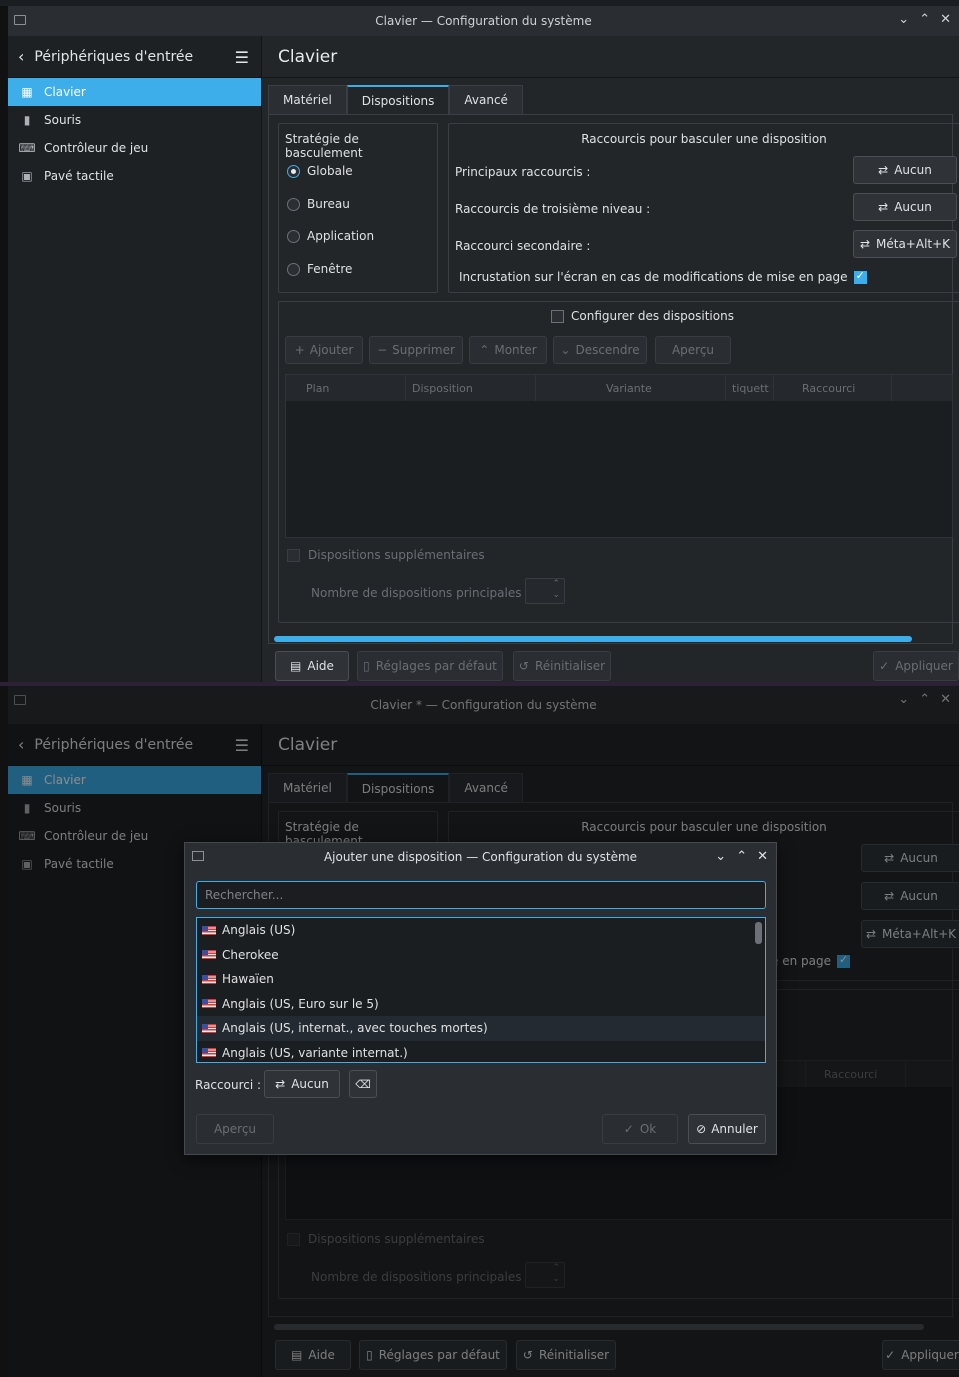  Describe the element at coordinates (341, 236) in the screenshot. I see `radio-label: Application` at that location.